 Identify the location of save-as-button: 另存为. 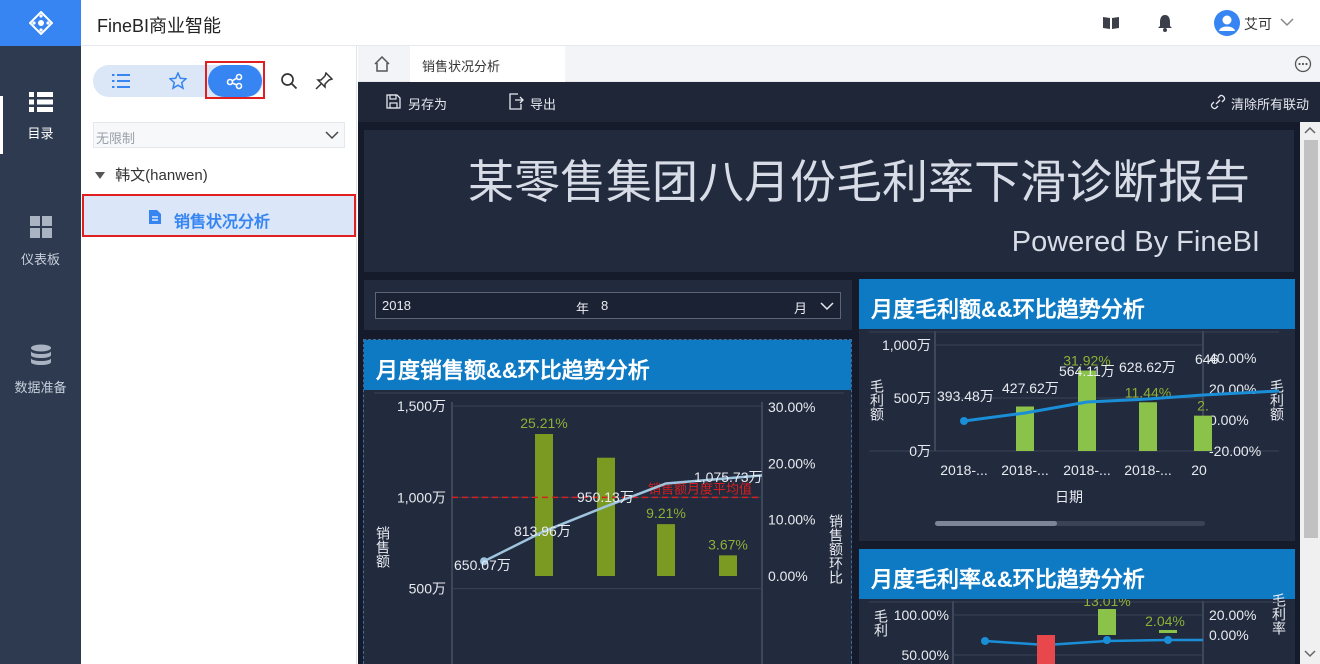
(429, 102).